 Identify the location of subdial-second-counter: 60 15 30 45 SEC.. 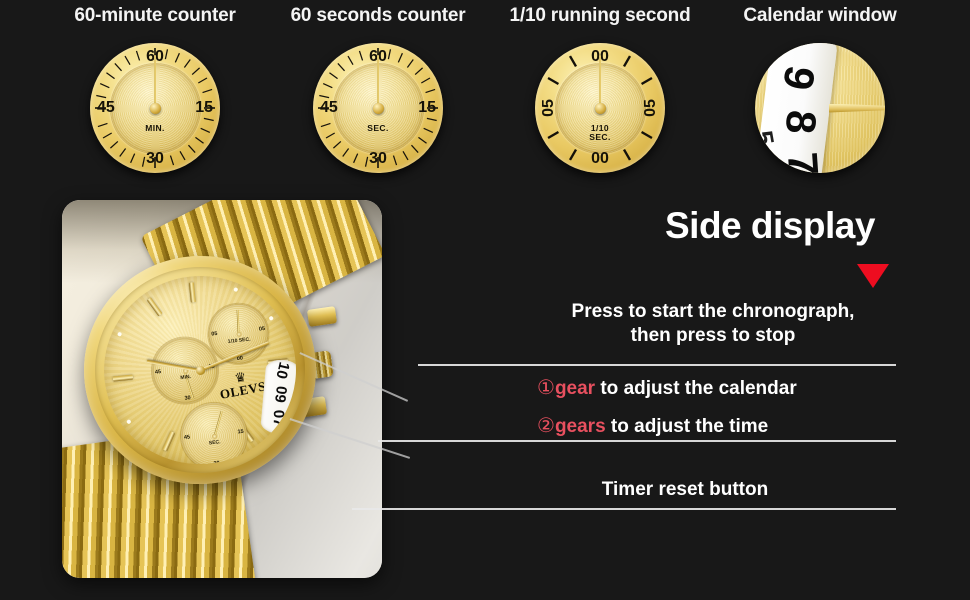
(378, 108).